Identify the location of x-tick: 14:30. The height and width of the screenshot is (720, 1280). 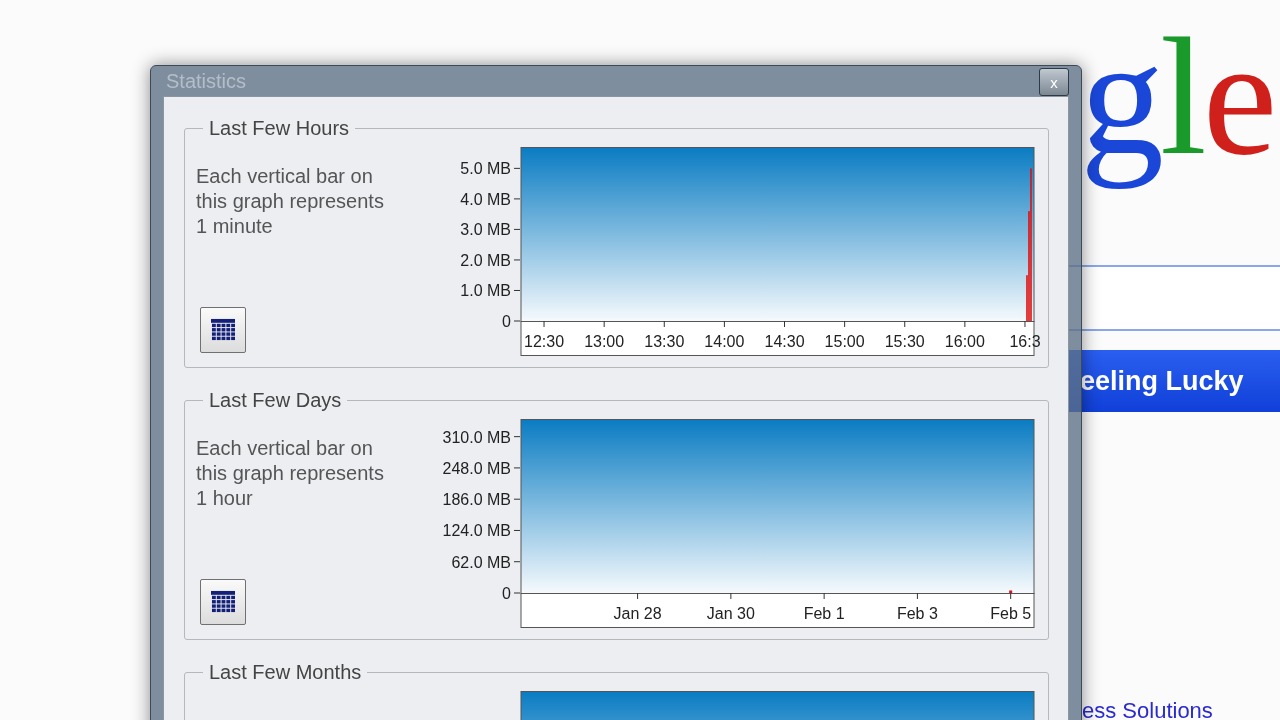
(784, 335).